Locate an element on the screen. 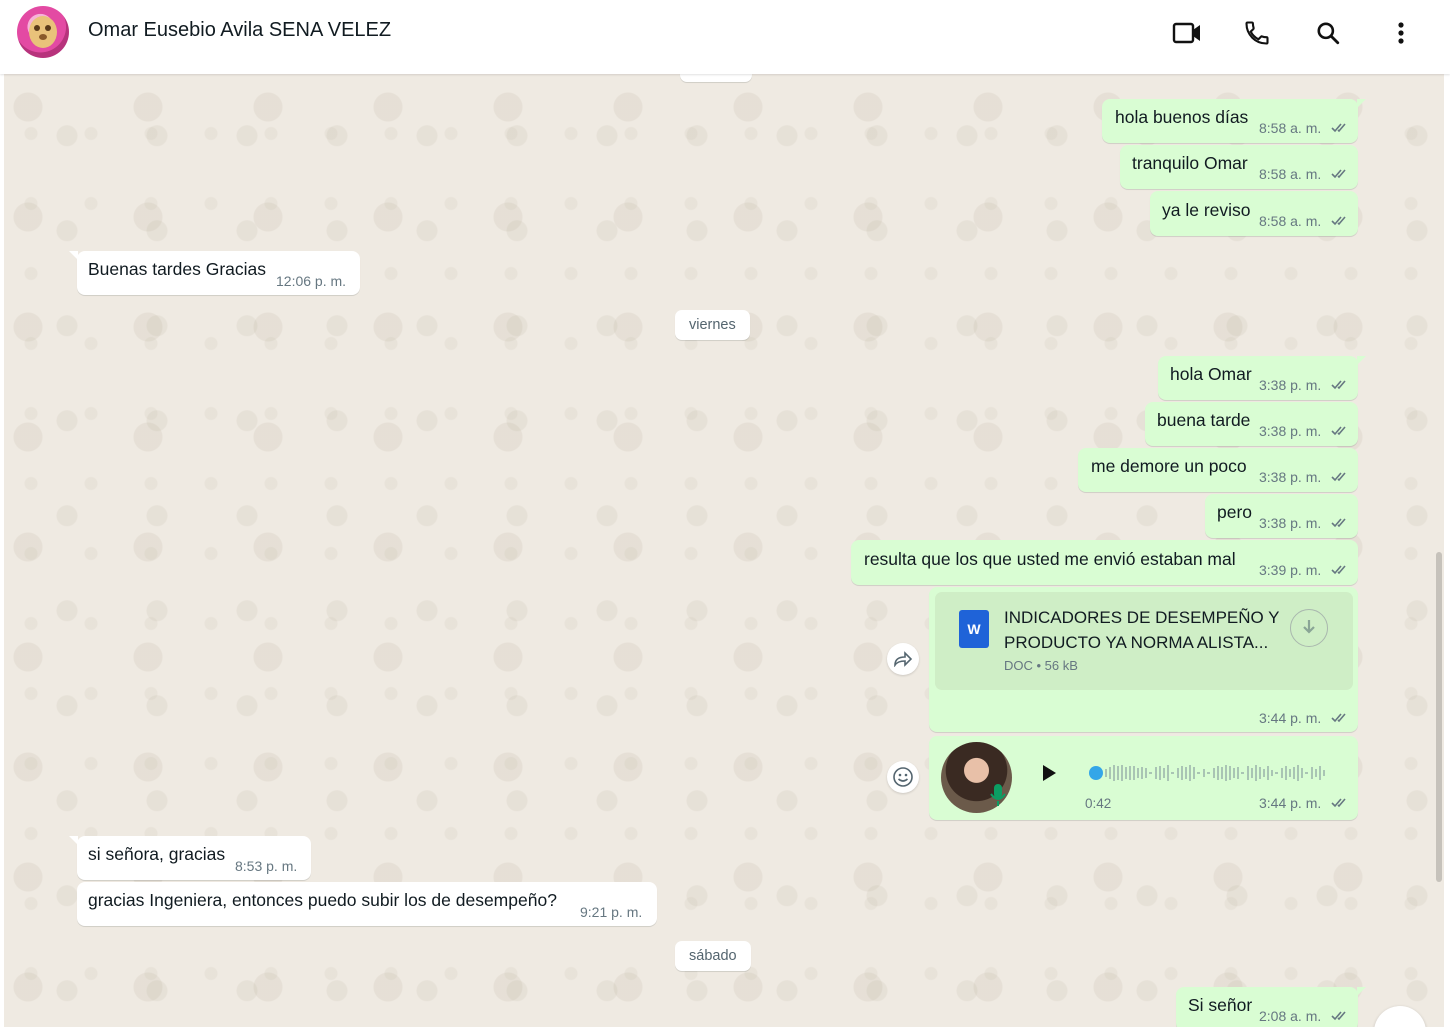  message-outgoing: hola buenos días 8:58 a. m. is located at coordinates (1234, 121).